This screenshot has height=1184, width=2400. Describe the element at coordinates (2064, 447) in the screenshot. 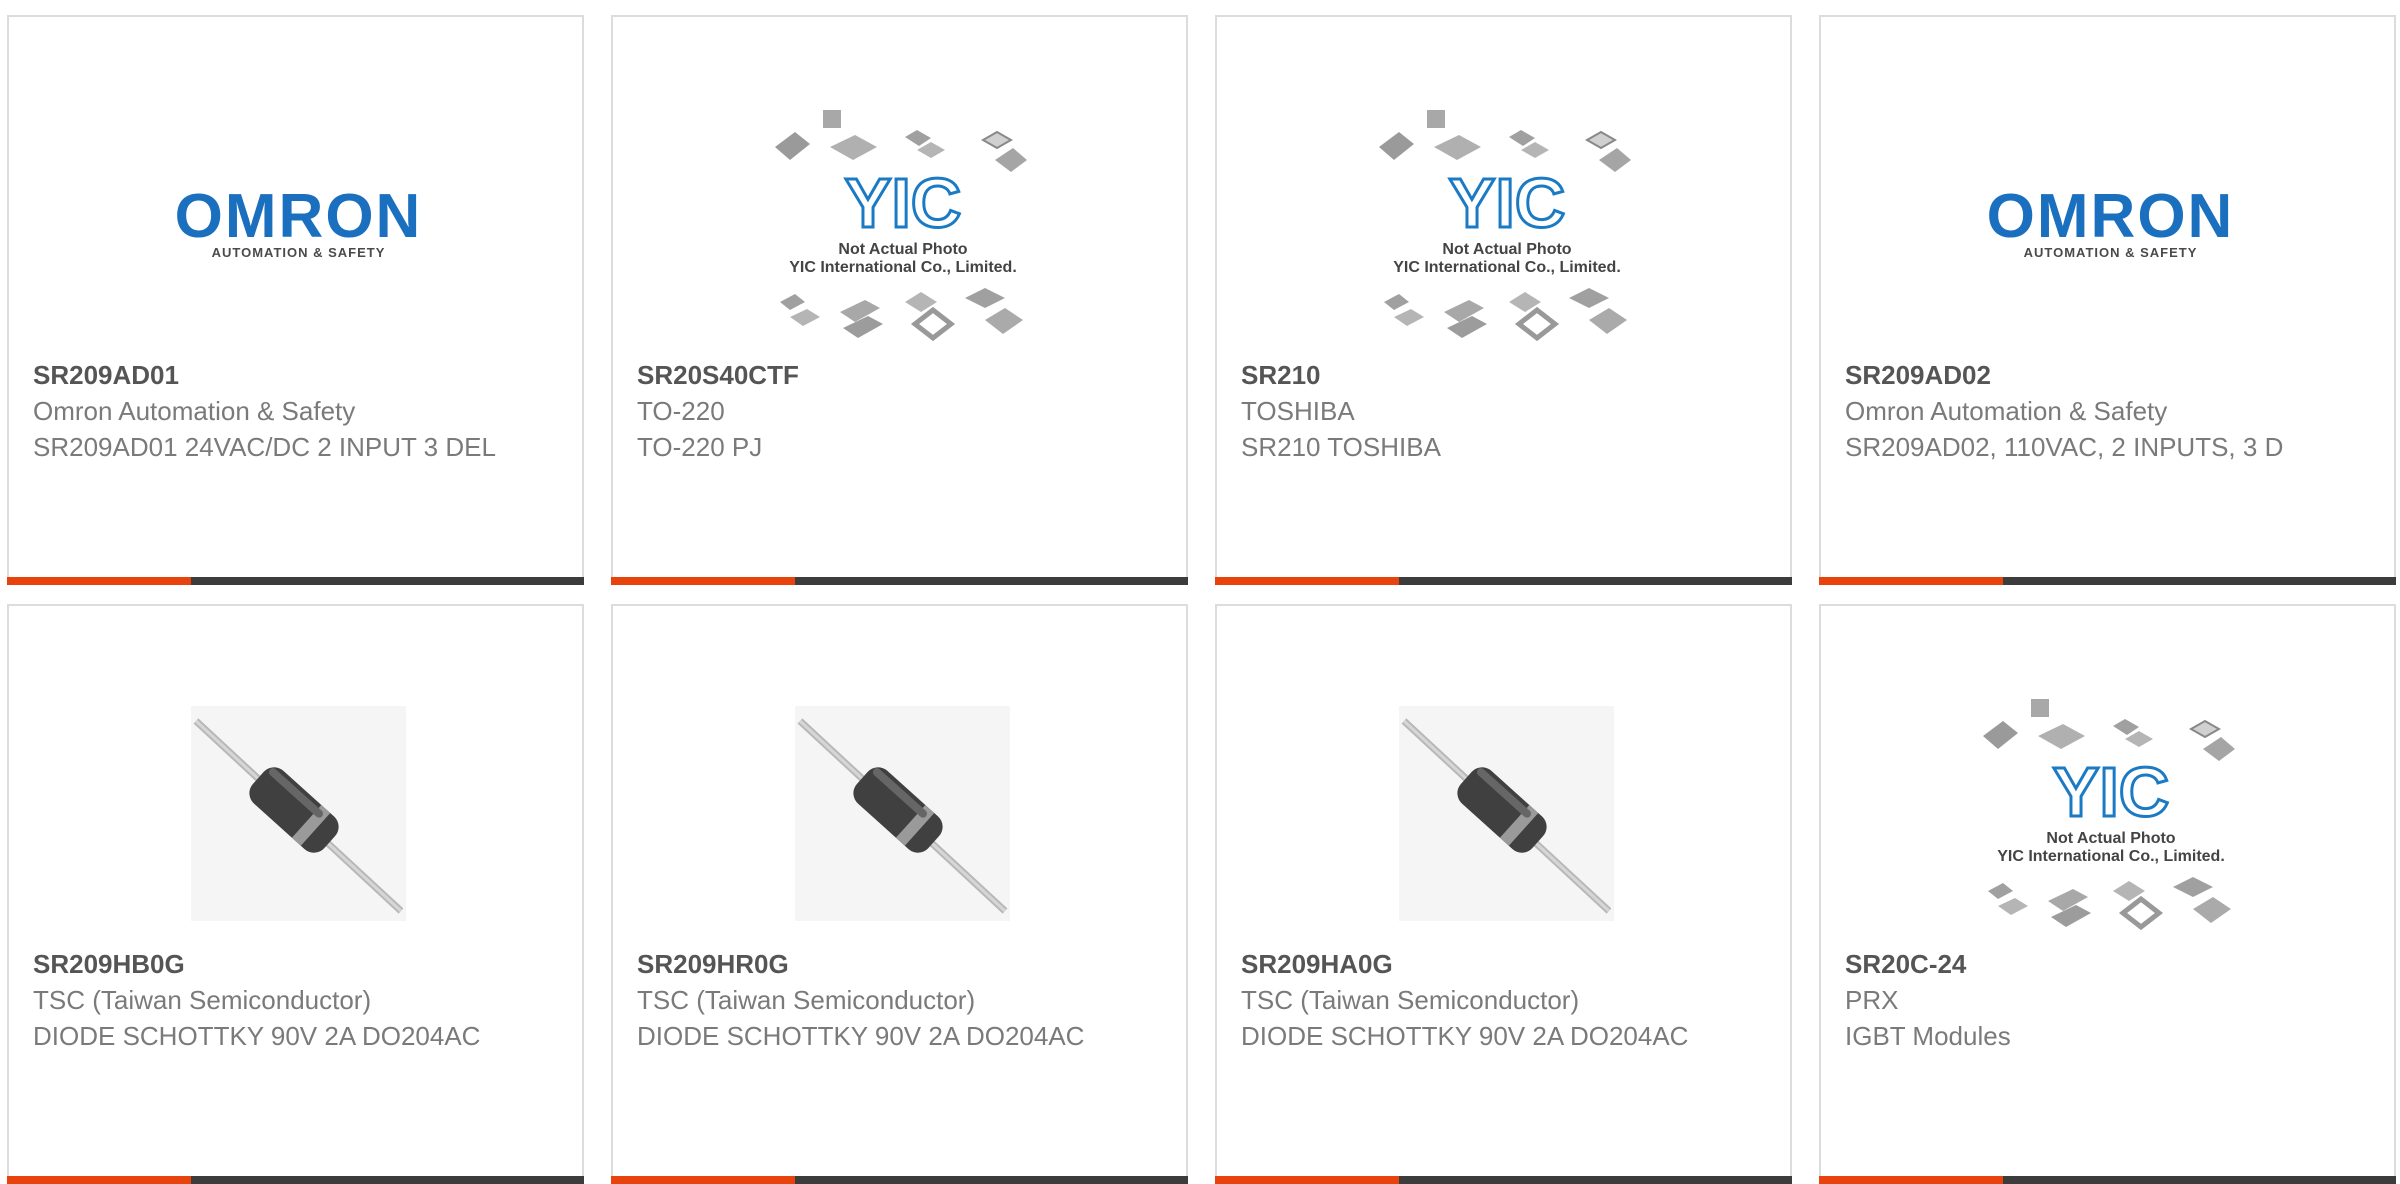

I see `product-description: SR209AD02, 110VAC, 2 INPUTS, 3 D` at that location.